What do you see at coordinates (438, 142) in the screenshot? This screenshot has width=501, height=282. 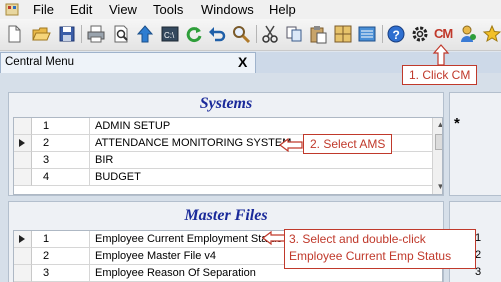 I see `scroll-thumb` at bounding box center [438, 142].